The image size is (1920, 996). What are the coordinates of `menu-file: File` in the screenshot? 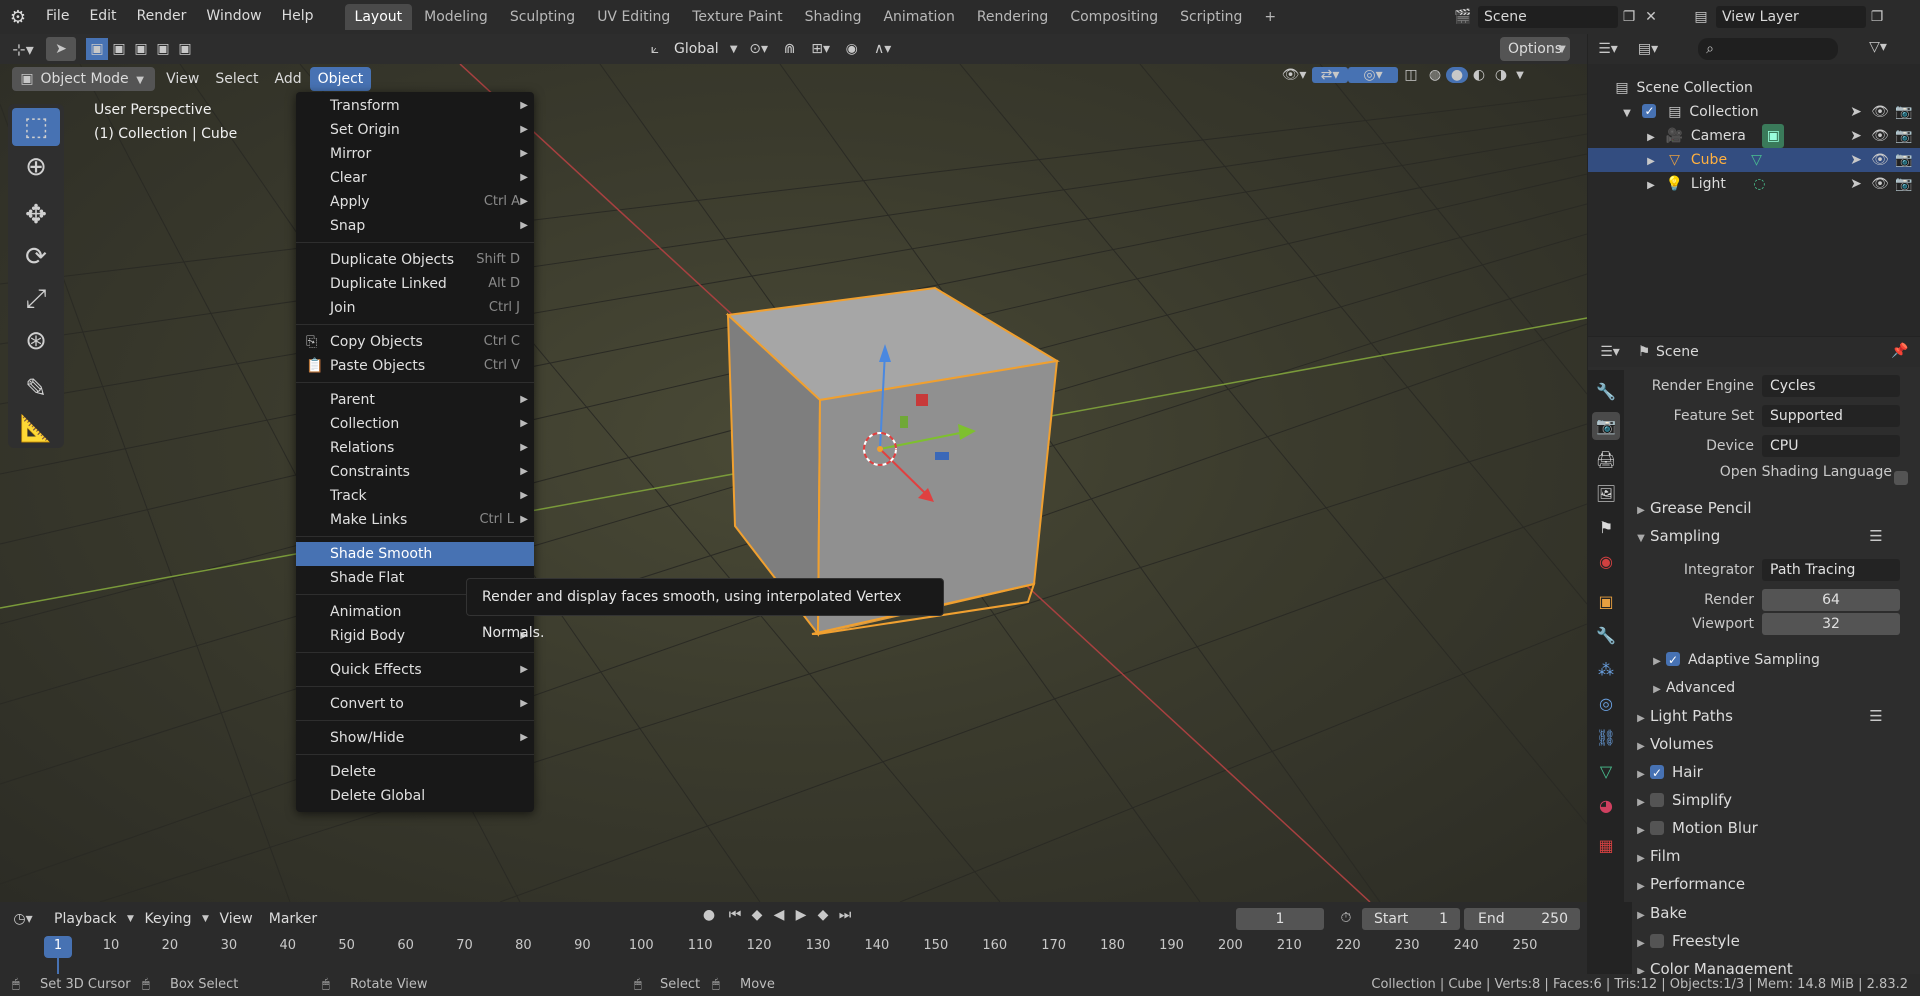 It's located at (57, 17).